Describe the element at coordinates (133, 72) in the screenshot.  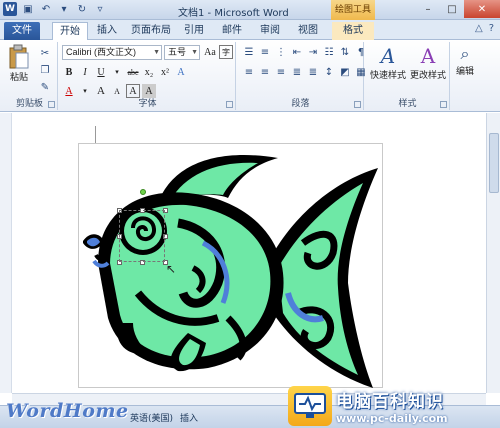
I see `strikethrough-button: abc` at that location.